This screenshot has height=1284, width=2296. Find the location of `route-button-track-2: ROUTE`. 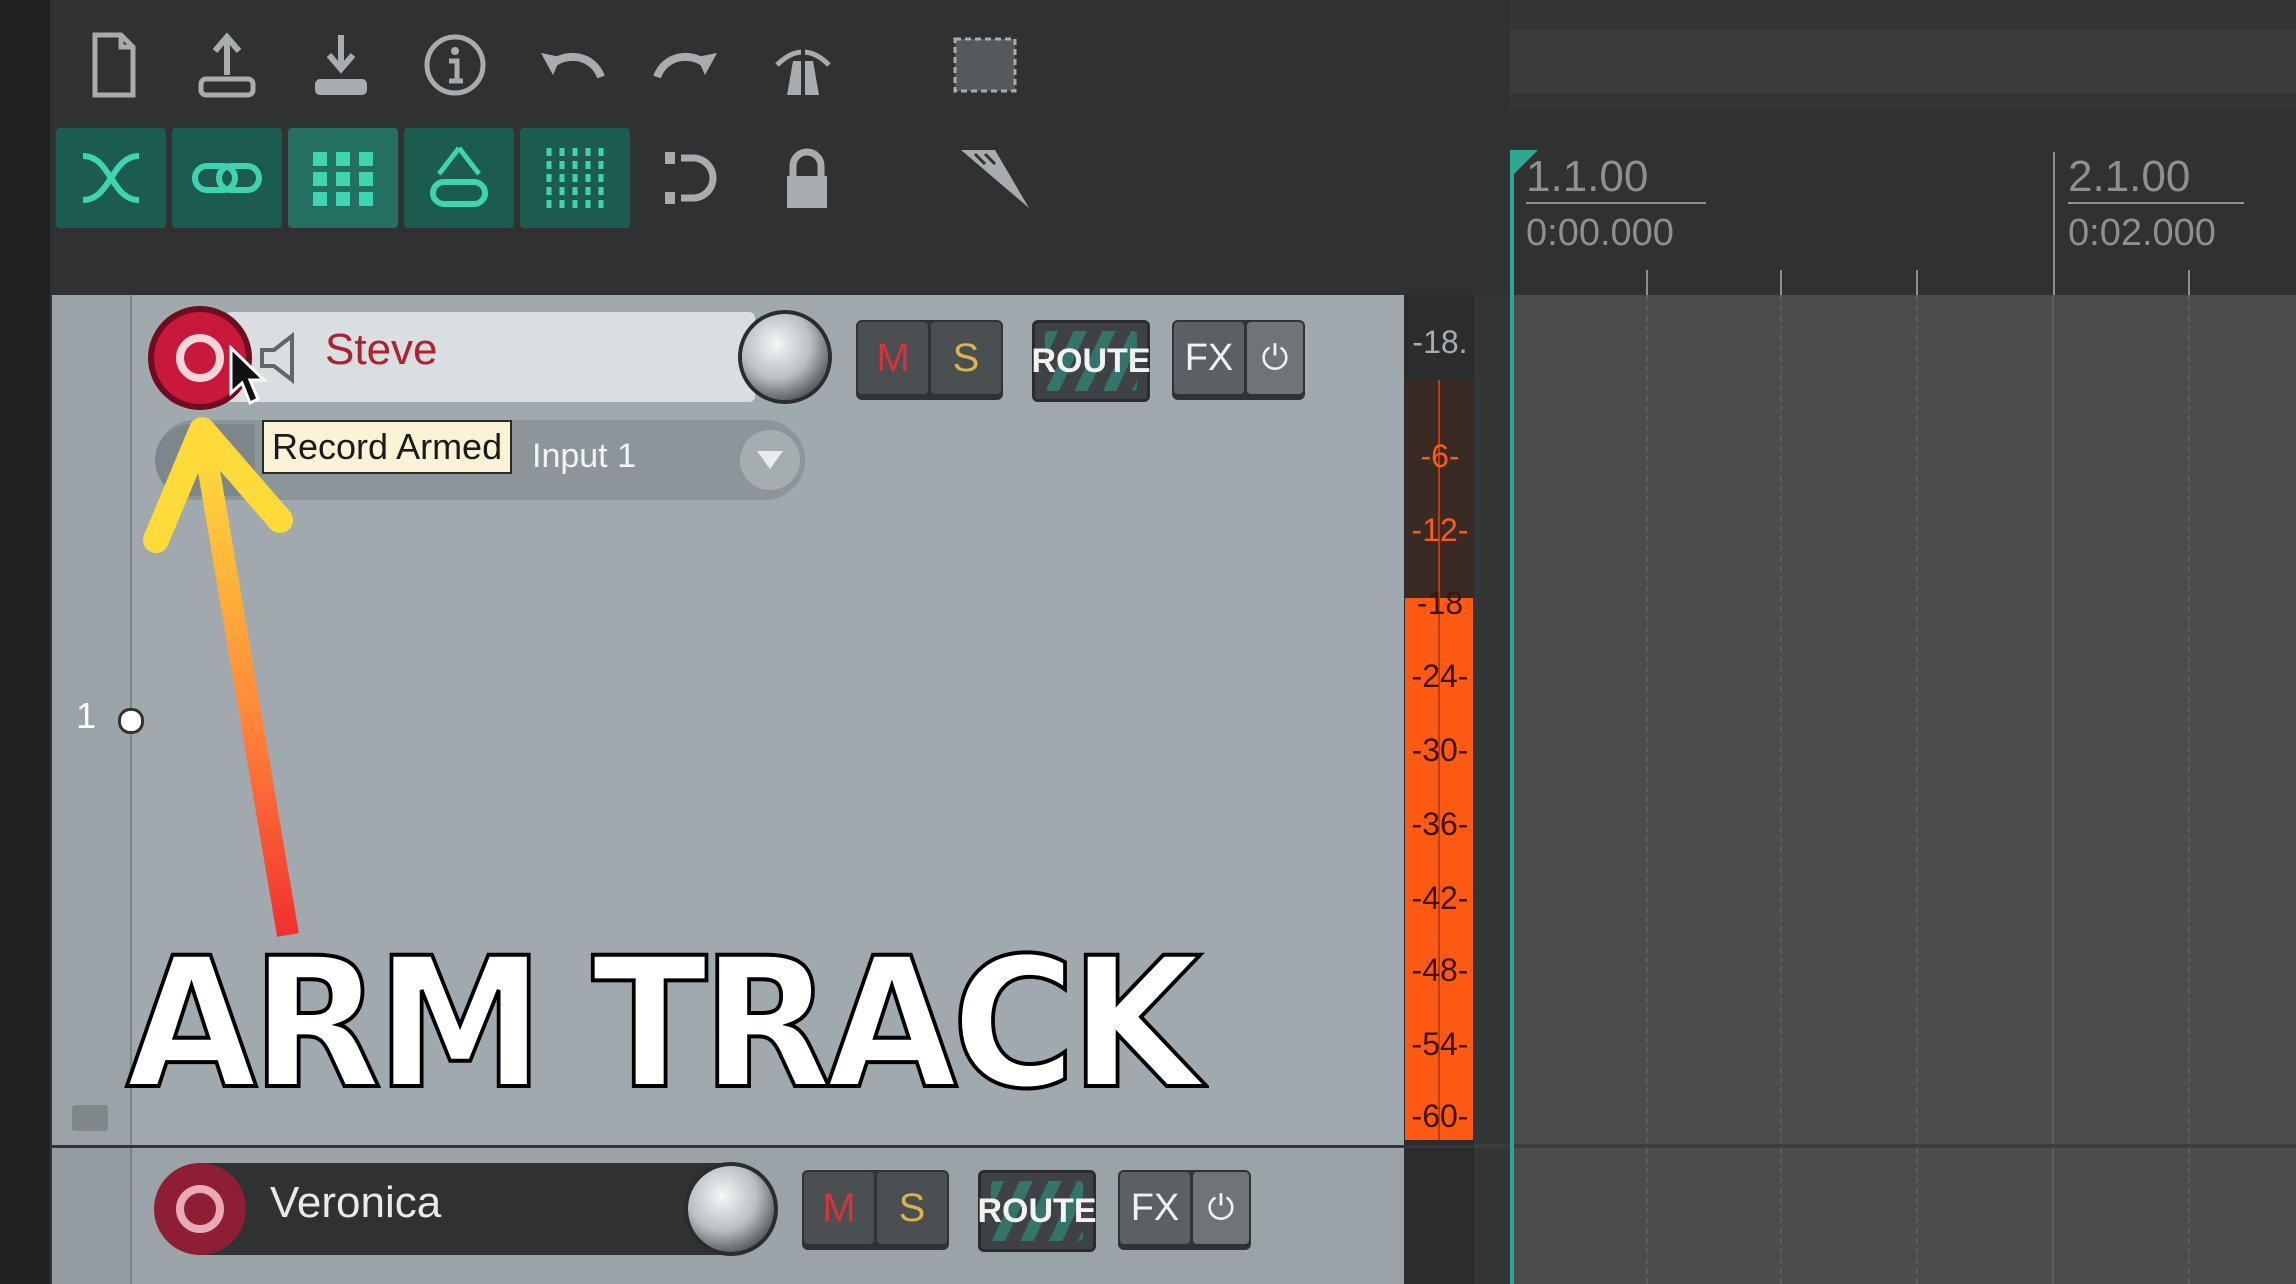

route-button-track-2: ROUTE is located at coordinates (1037, 1211).